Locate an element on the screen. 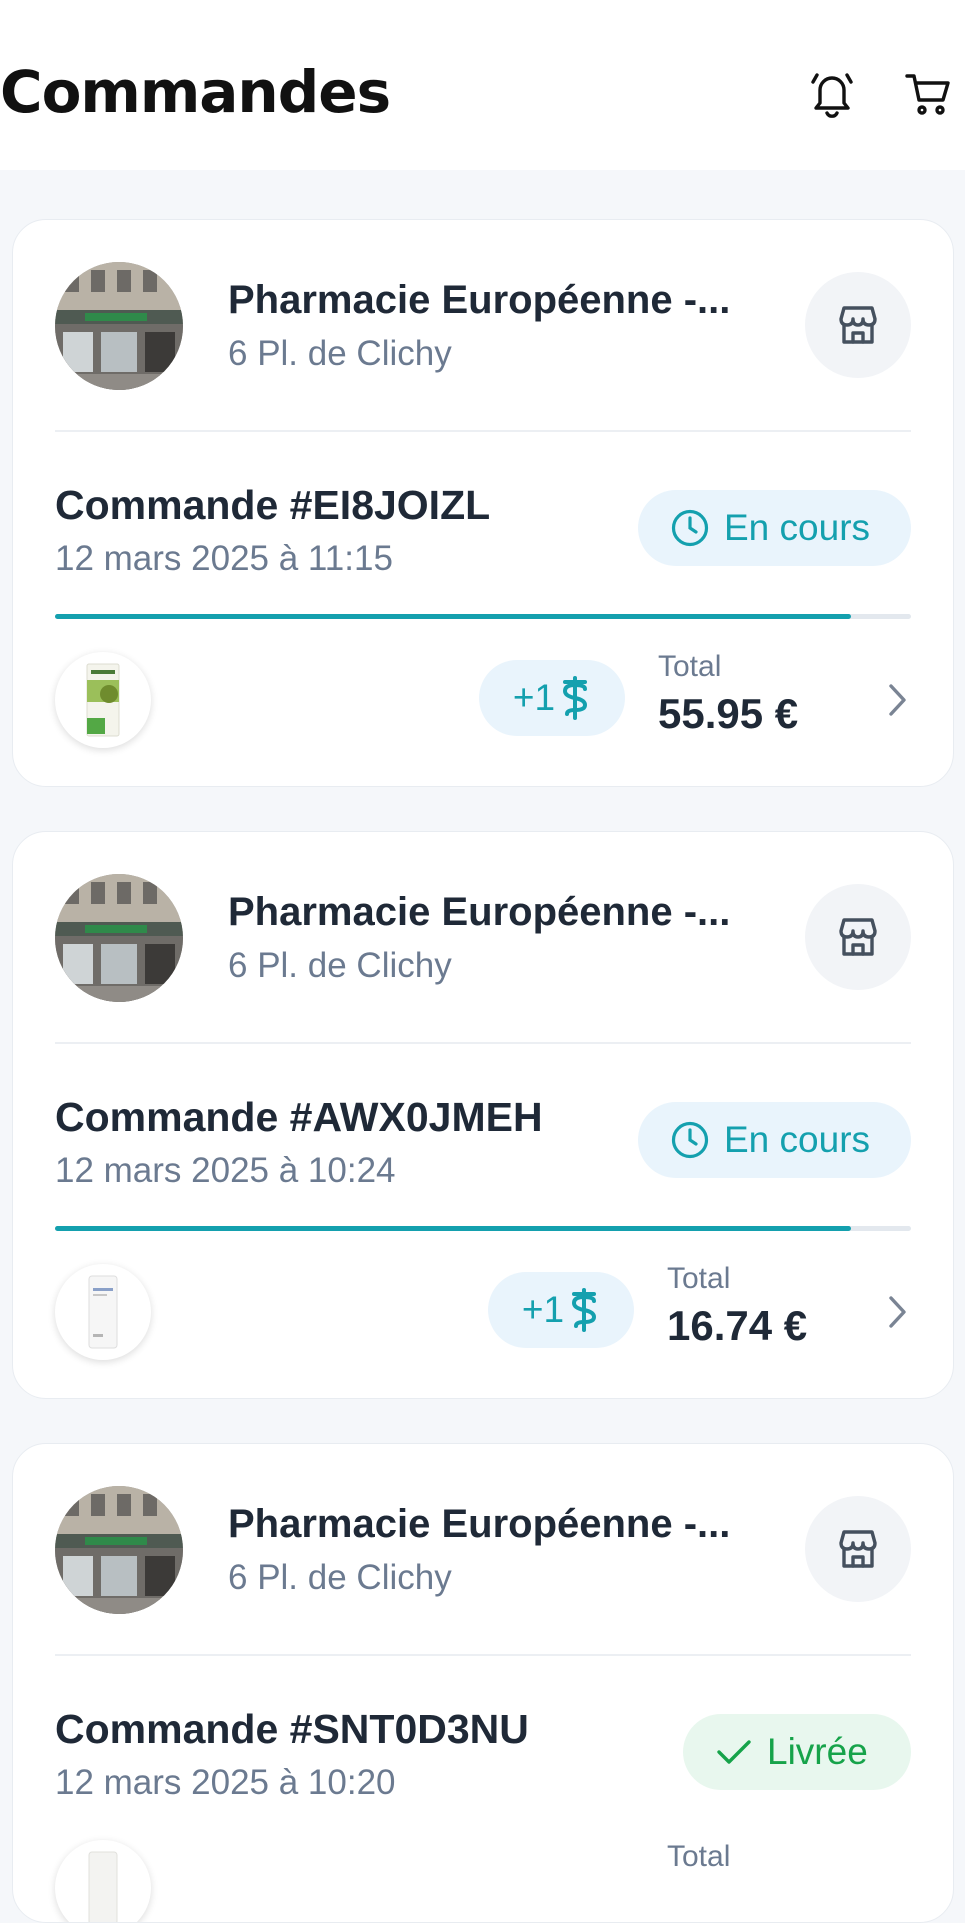 The height and width of the screenshot is (1923, 965). status-label: Livrée is located at coordinates (817, 1751).